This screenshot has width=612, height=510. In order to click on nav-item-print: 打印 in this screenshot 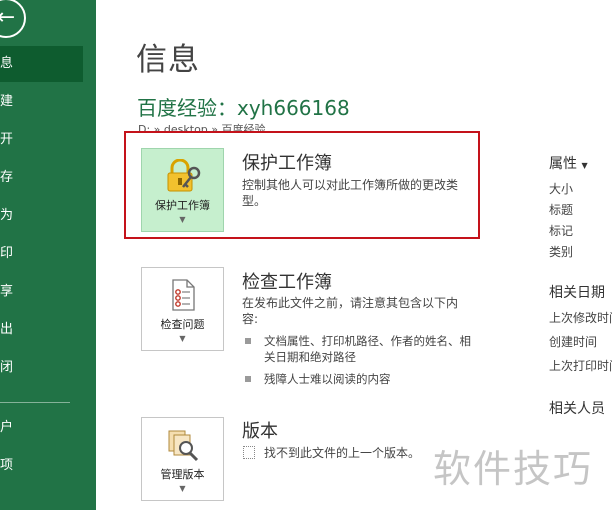, I will do `click(41, 254)`.